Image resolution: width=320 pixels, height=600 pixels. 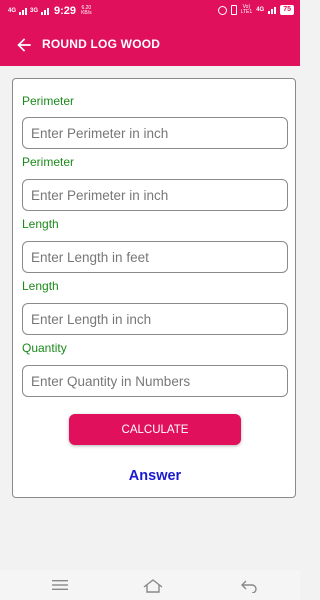 What do you see at coordinates (12, 11) in the screenshot?
I see `sim1-network: 4G` at bounding box center [12, 11].